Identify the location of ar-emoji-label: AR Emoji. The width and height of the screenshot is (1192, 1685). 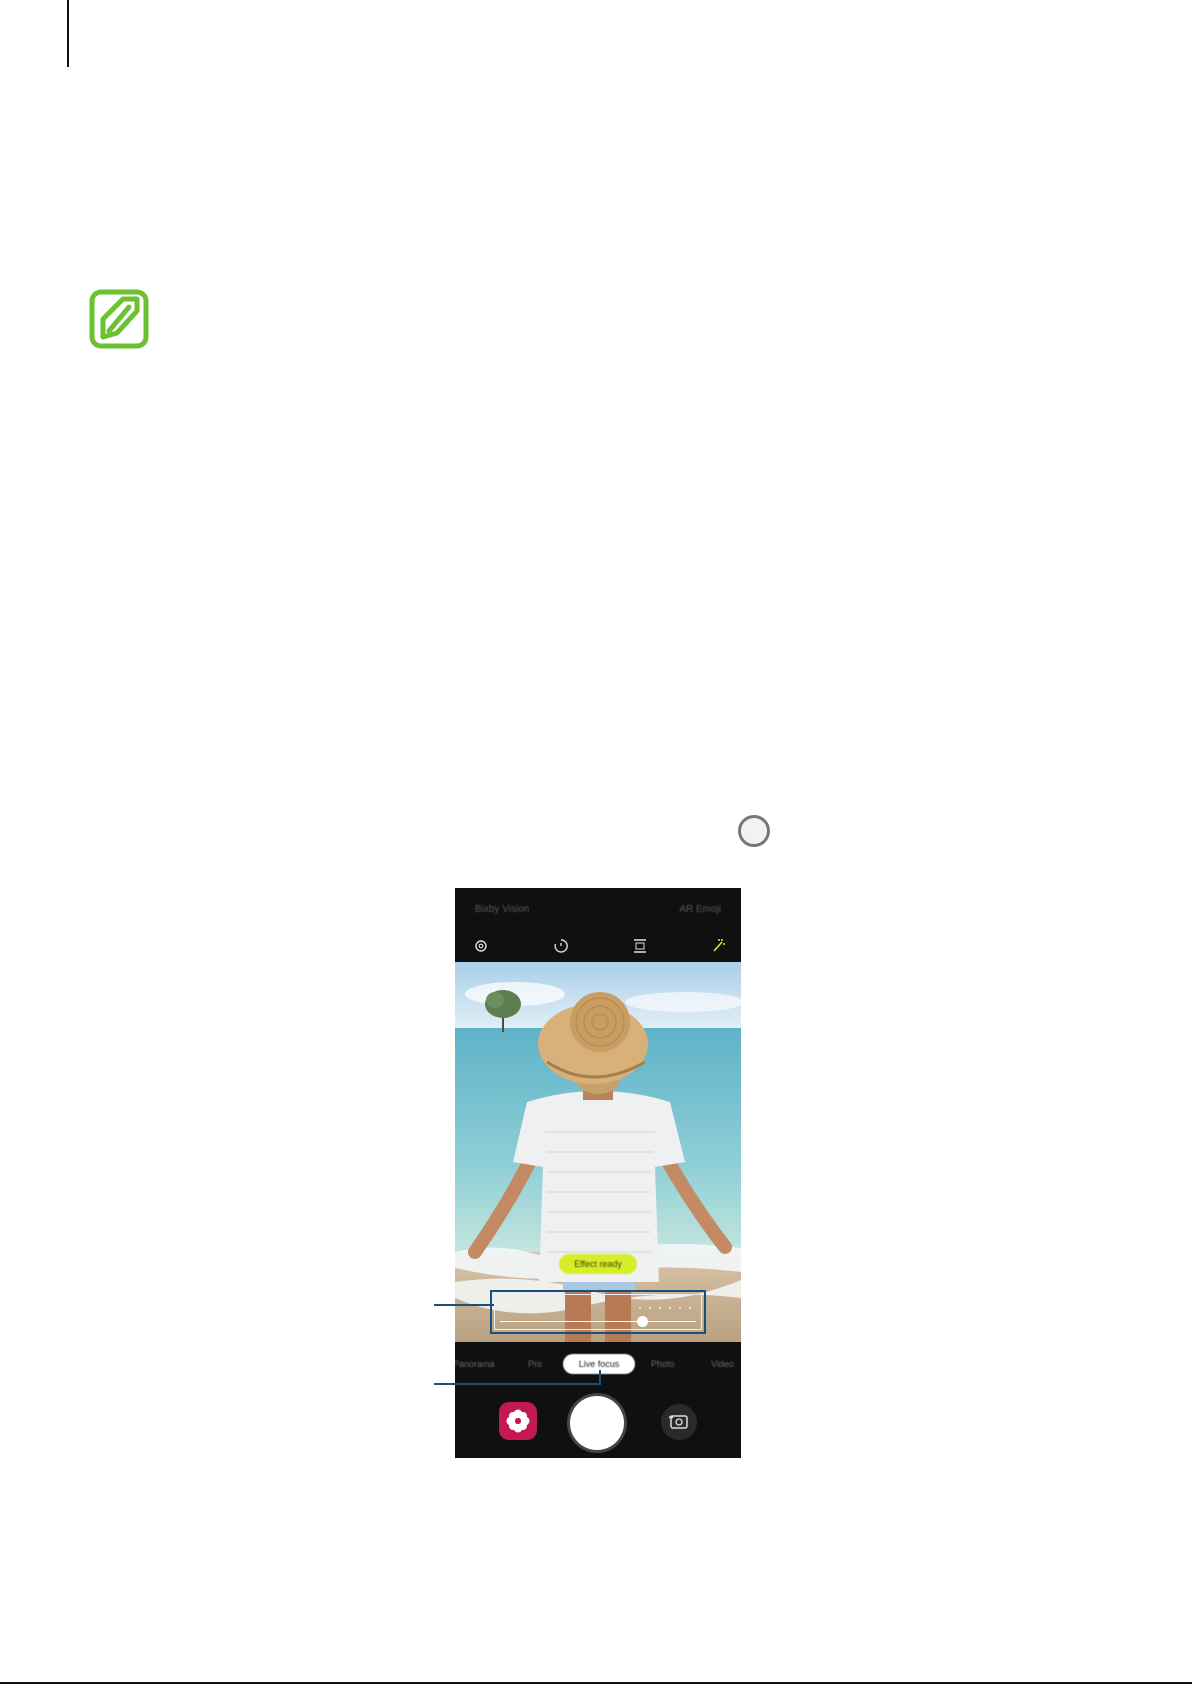
(700, 909).